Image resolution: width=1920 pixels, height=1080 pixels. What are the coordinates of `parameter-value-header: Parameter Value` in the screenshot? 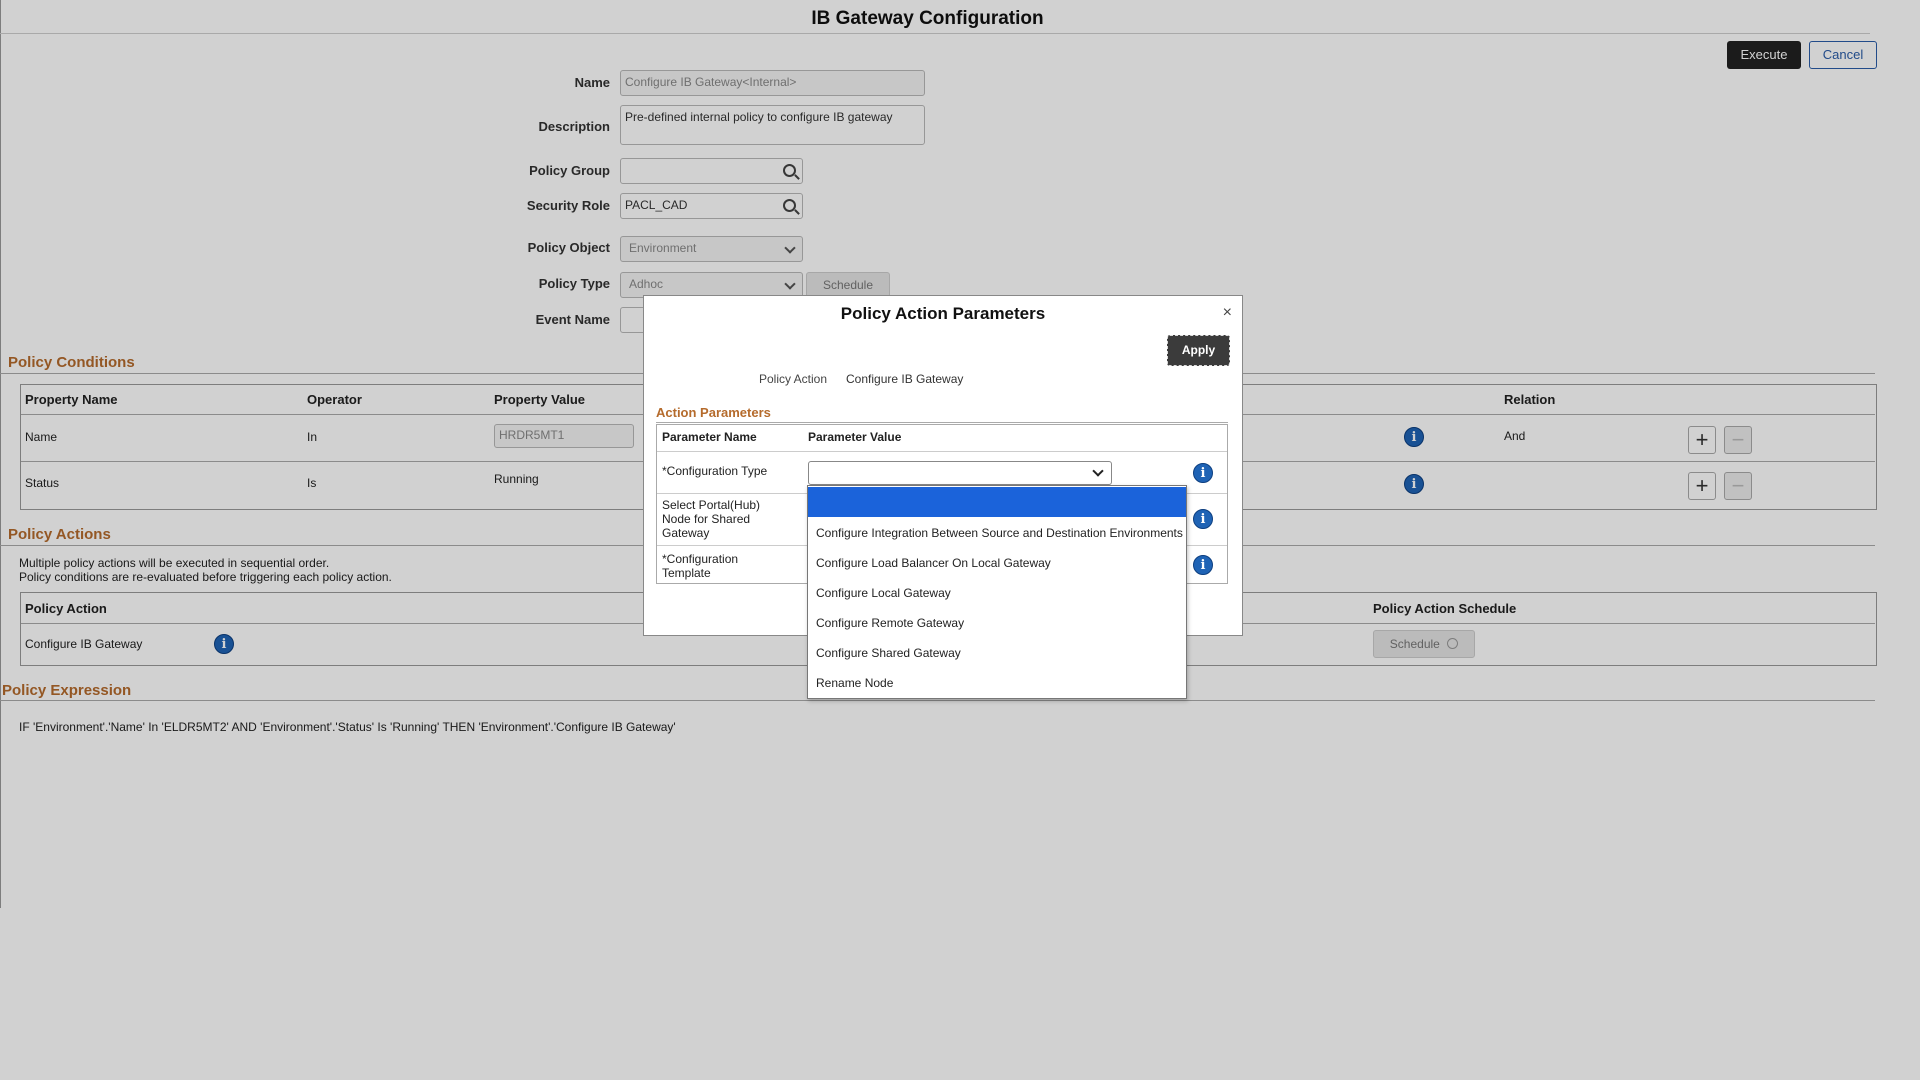 It's located at (855, 437).